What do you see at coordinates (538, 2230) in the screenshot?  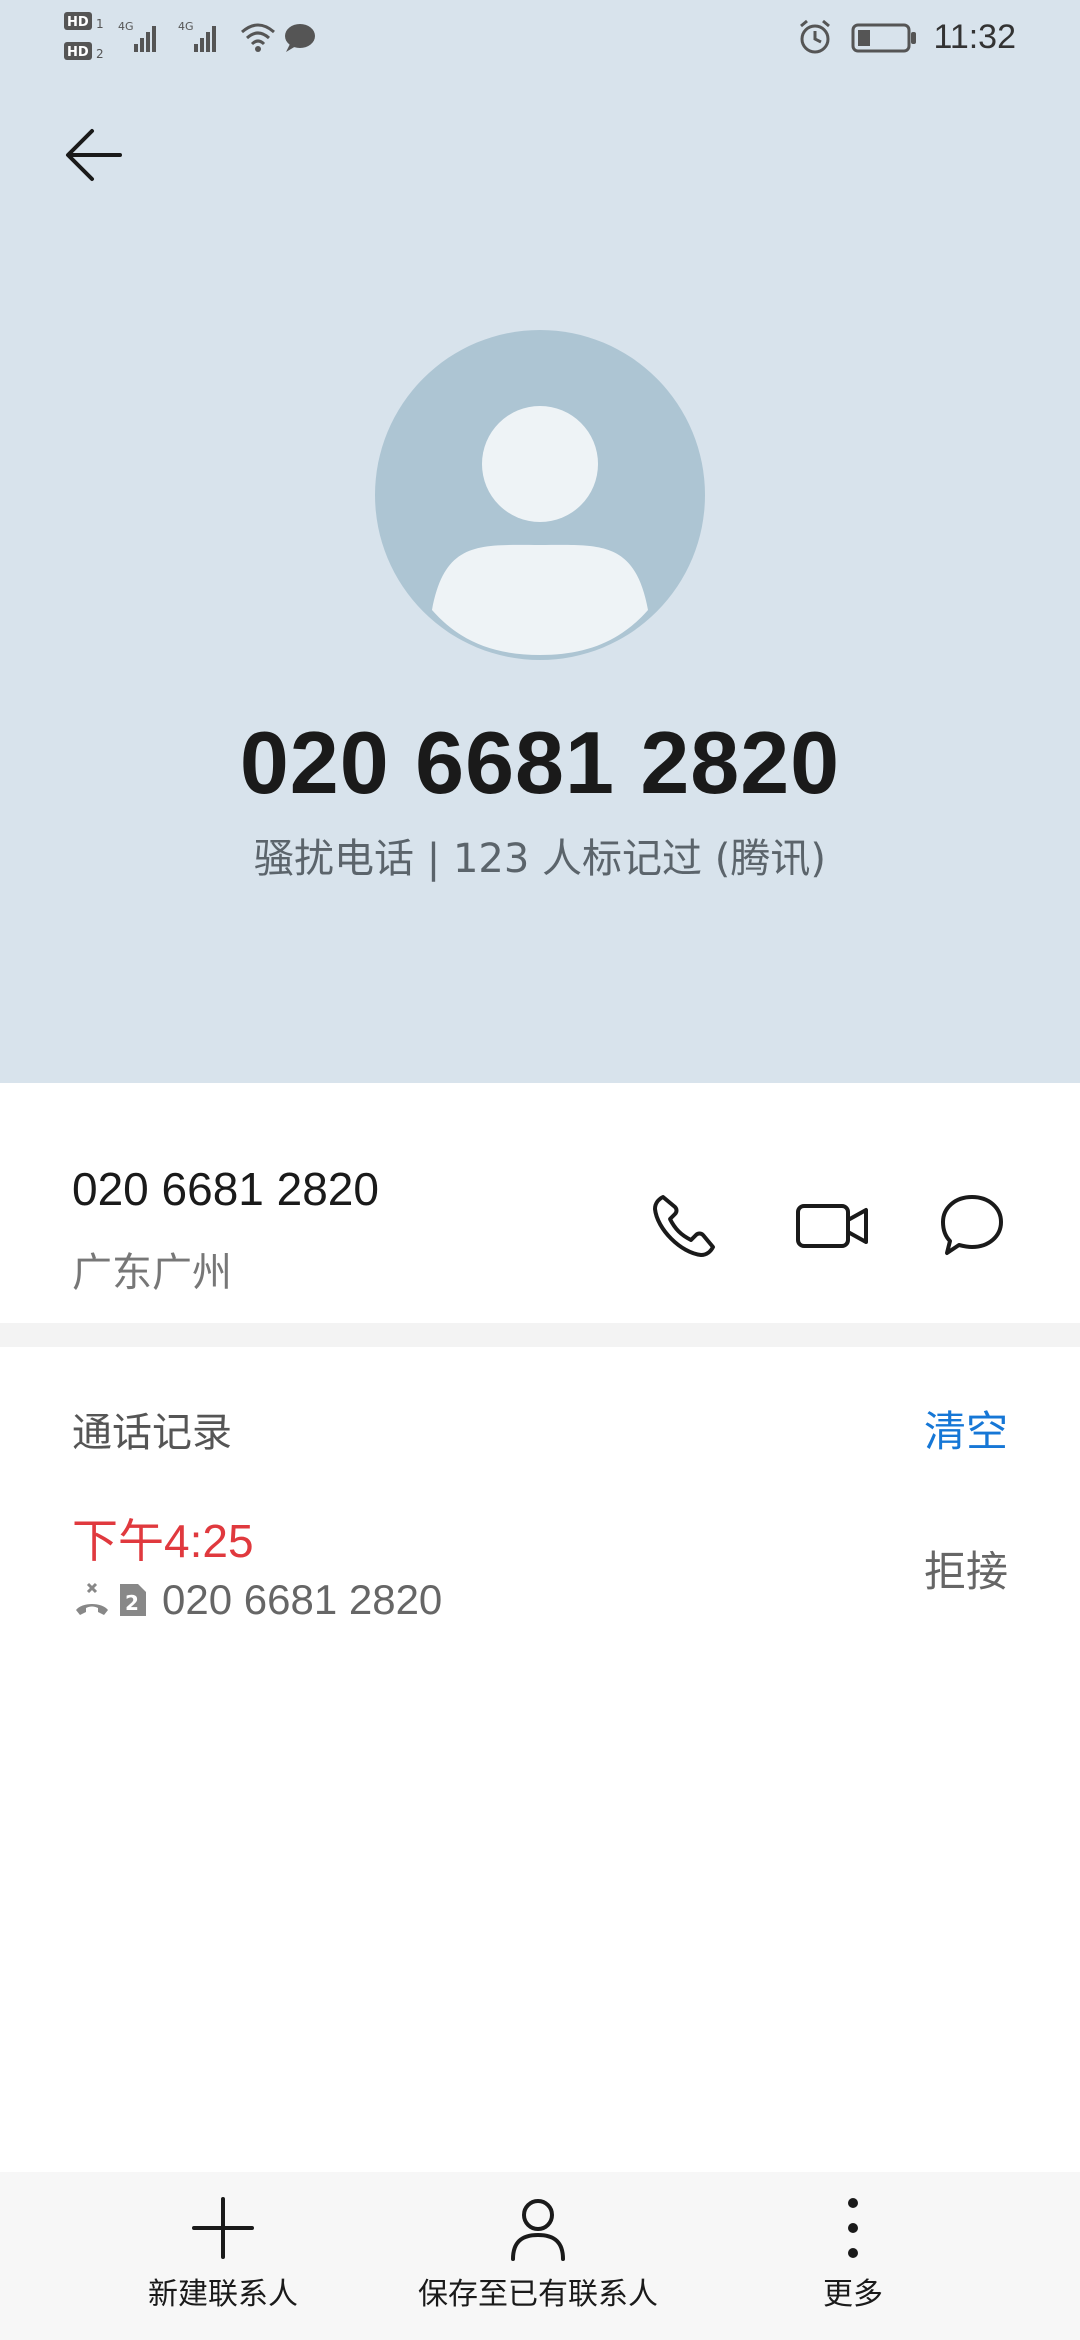 I see `person-icon` at bounding box center [538, 2230].